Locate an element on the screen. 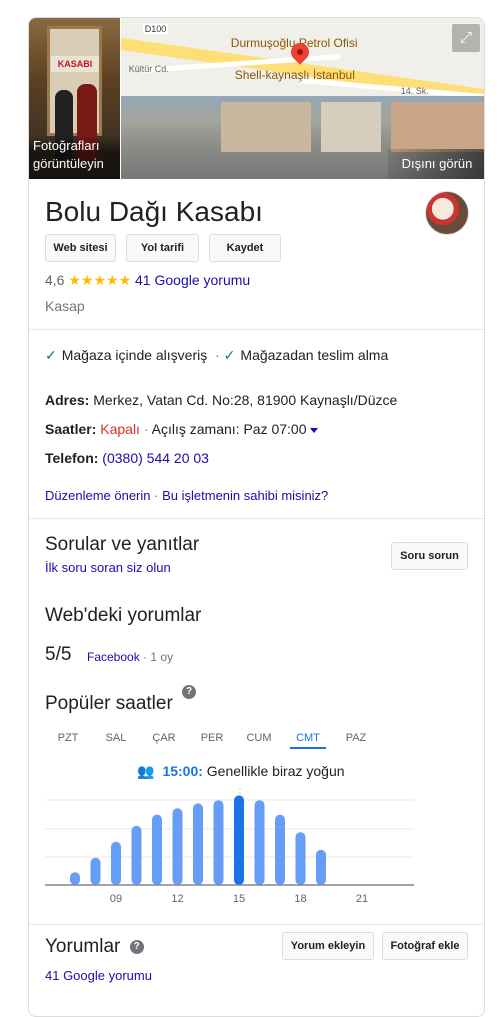 This screenshot has height=1017, width=500. tick-label-15: 15 is located at coordinates (239, 899).